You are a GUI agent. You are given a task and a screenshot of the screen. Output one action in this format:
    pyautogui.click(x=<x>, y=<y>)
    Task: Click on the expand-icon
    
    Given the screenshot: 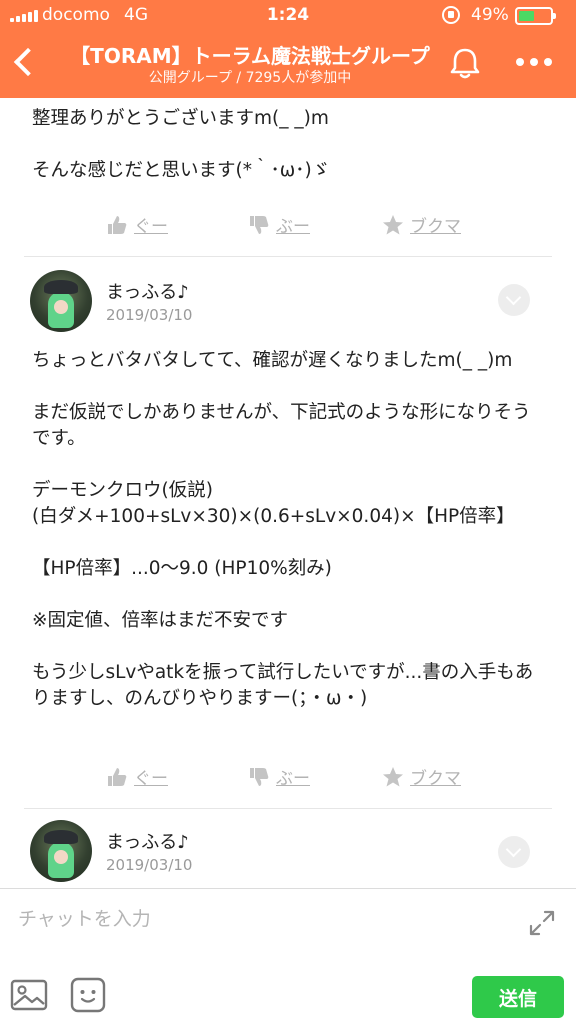 What is the action you would take?
    pyautogui.click(x=542, y=923)
    